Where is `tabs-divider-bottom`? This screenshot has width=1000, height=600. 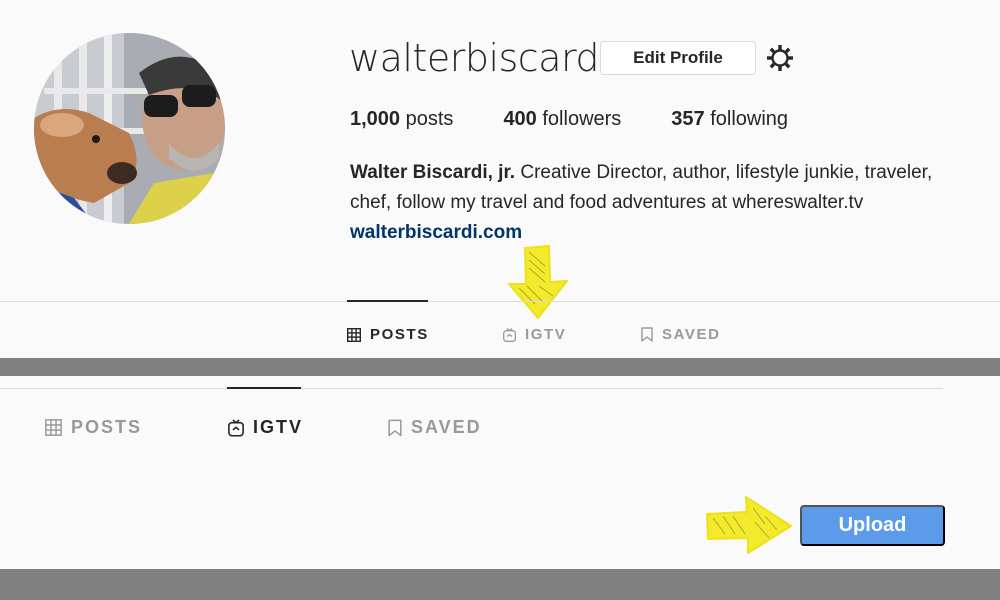 tabs-divider-bottom is located at coordinates (471, 388).